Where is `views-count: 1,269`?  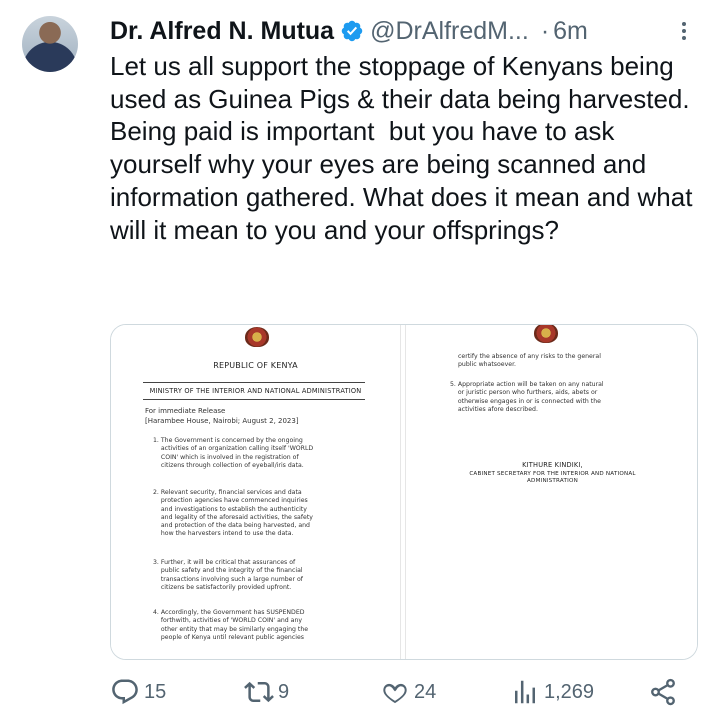 views-count: 1,269 is located at coordinates (569, 691).